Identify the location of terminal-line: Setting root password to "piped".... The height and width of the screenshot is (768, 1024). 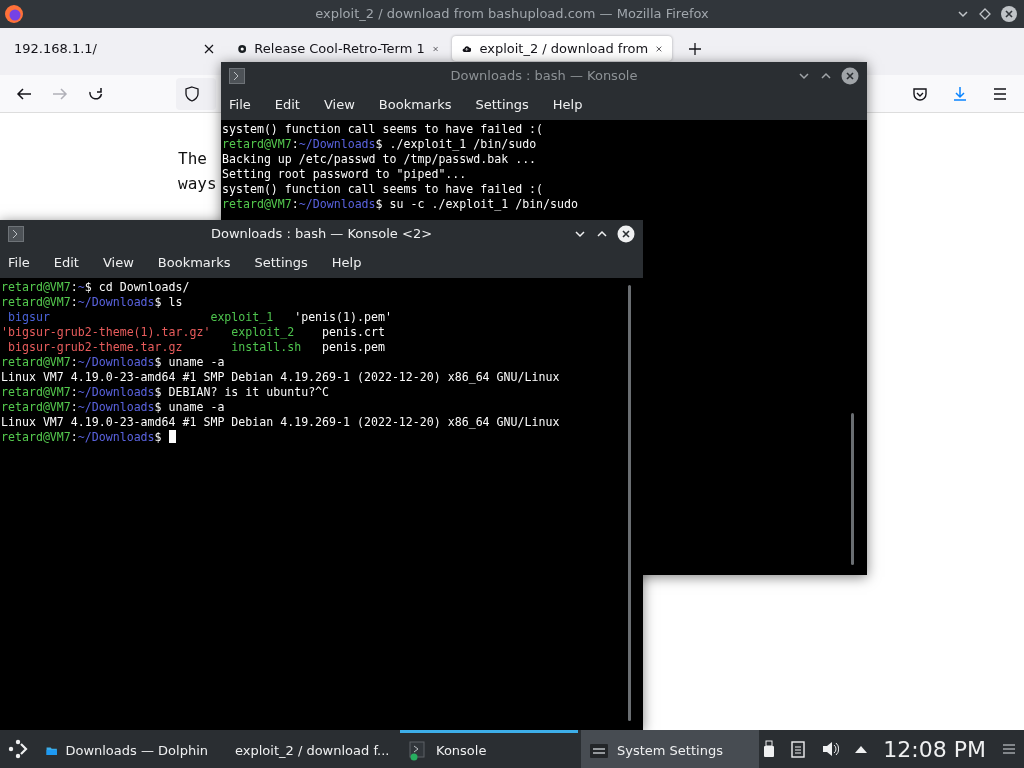
(345, 174).